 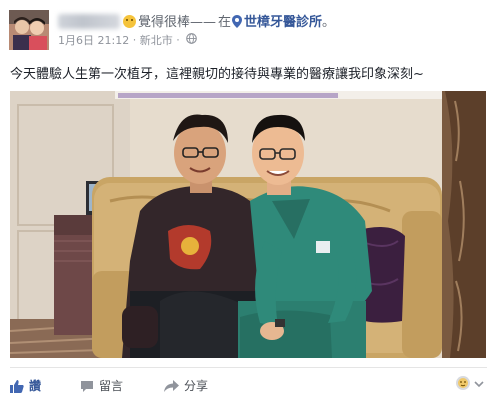 I want to click on author-name-redacted, so click(x=89, y=21).